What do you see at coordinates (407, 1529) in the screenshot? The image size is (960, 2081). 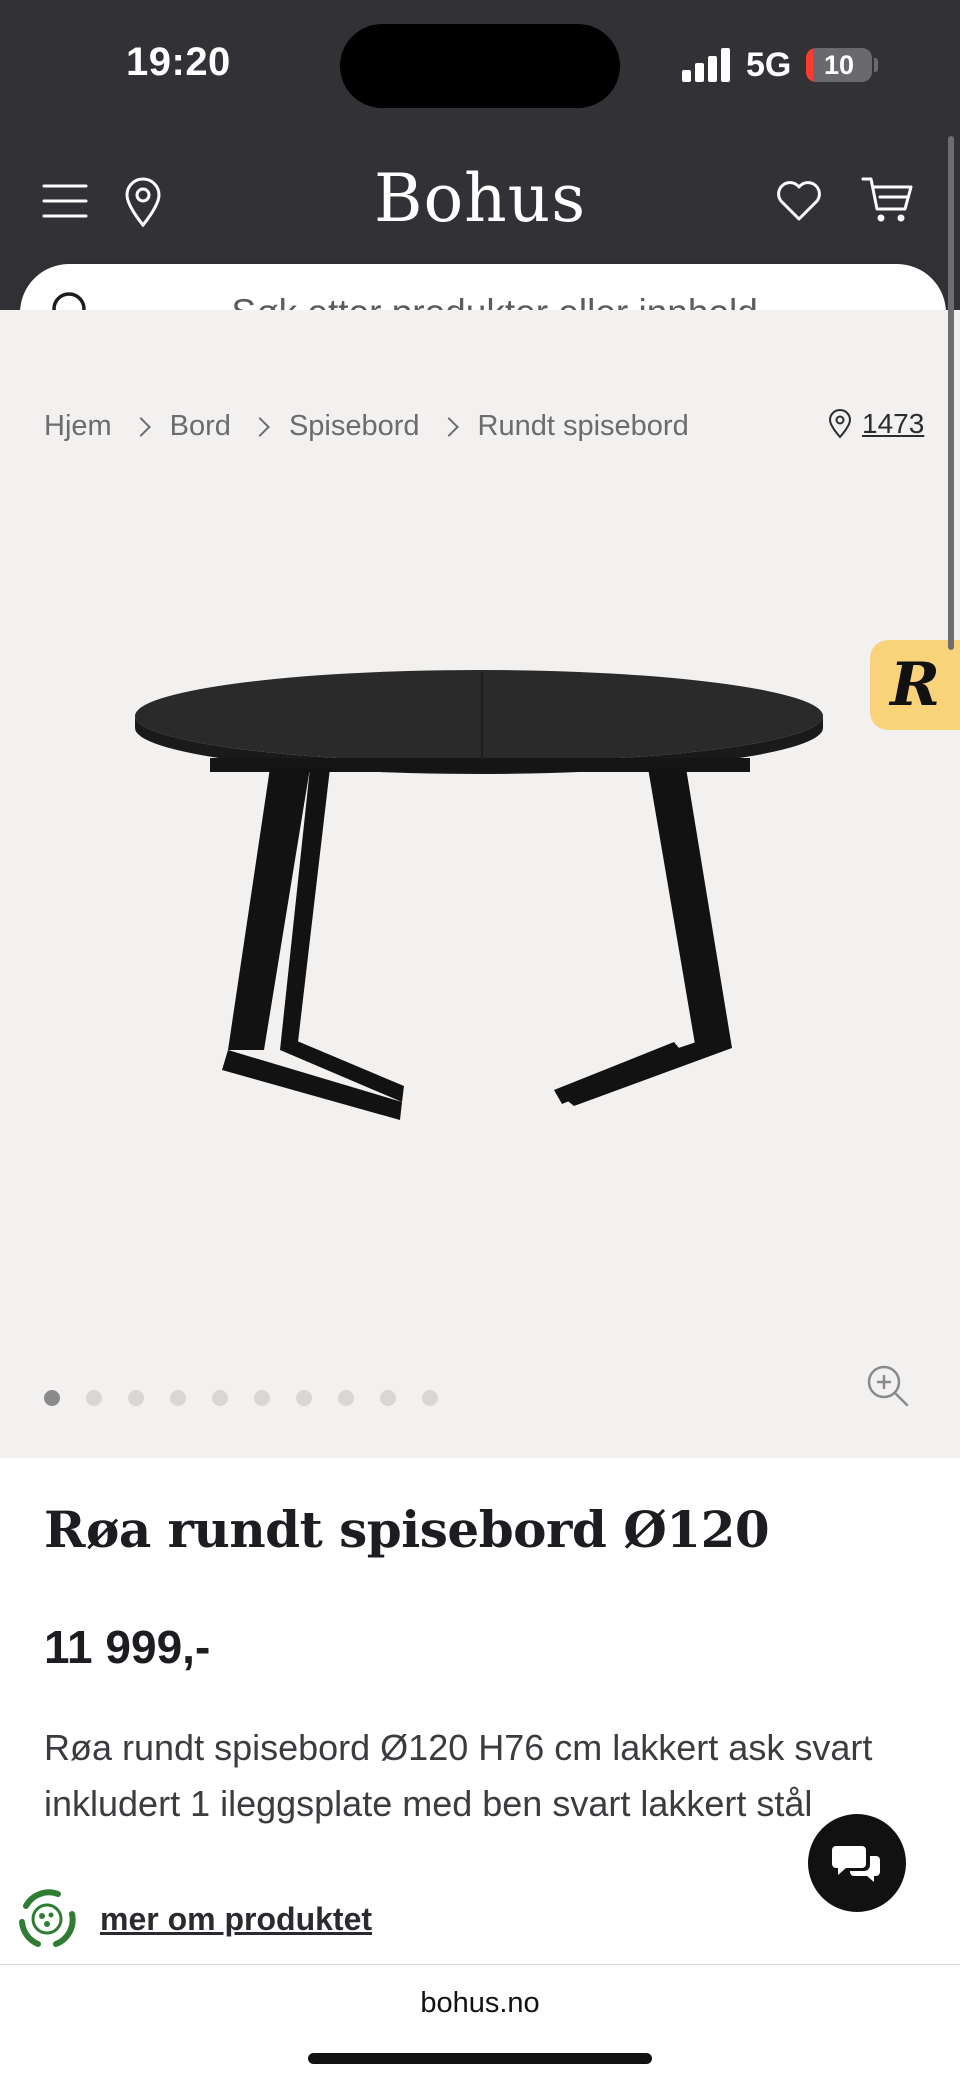 I see `product-title: Røa rundt spisebord Ø120` at bounding box center [407, 1529].